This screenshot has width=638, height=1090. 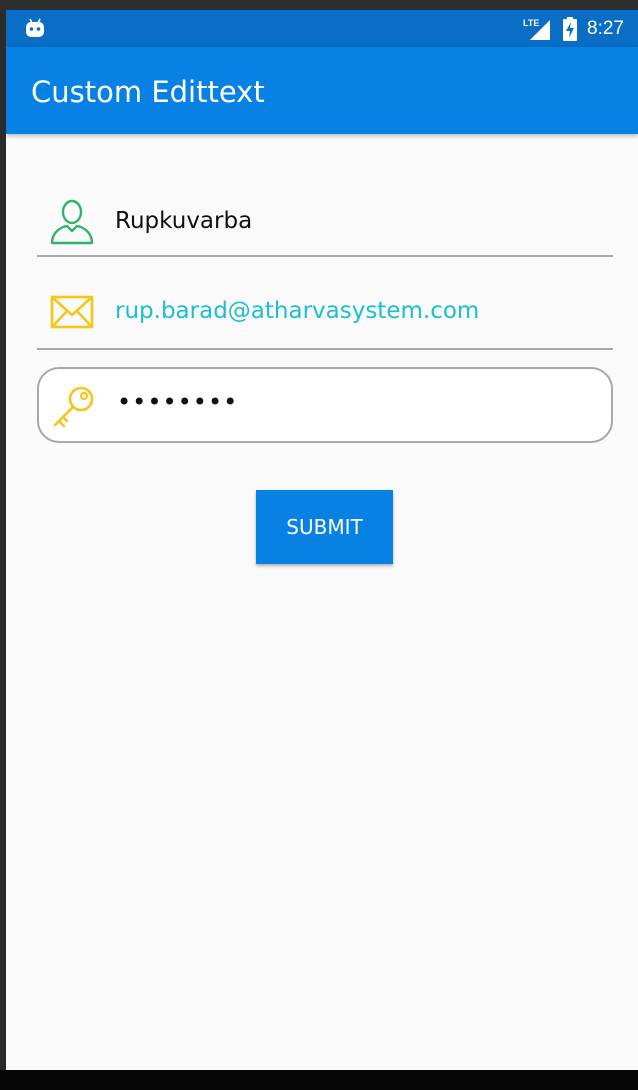 I want to click on device-frame-top, so click(x=319, y=5).